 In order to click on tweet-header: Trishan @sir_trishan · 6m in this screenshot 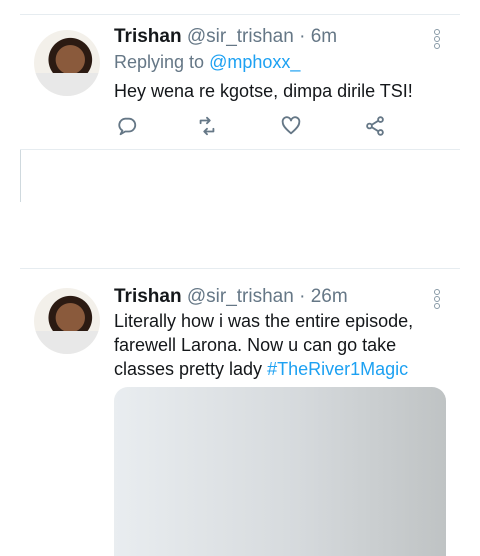, I will do `click(225, 37)`.